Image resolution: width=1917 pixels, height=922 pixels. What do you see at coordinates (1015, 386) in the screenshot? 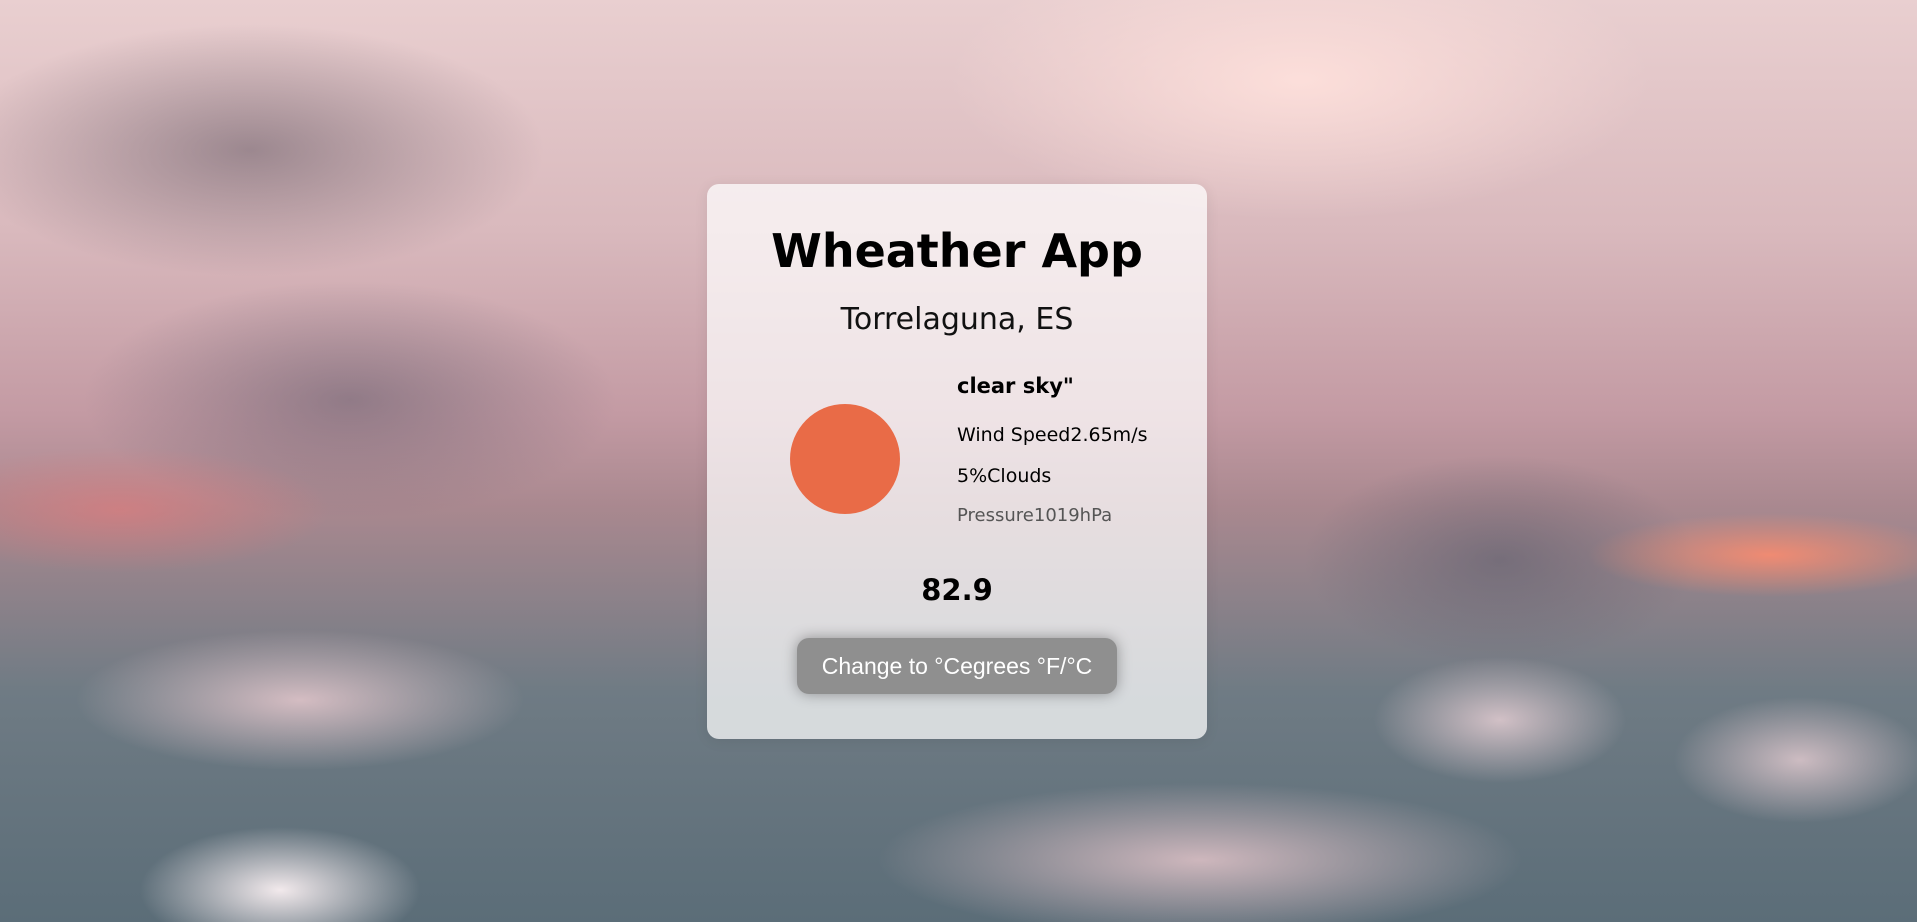
I see `weather-description: clear sky"` at bounding box center [1015, 386].